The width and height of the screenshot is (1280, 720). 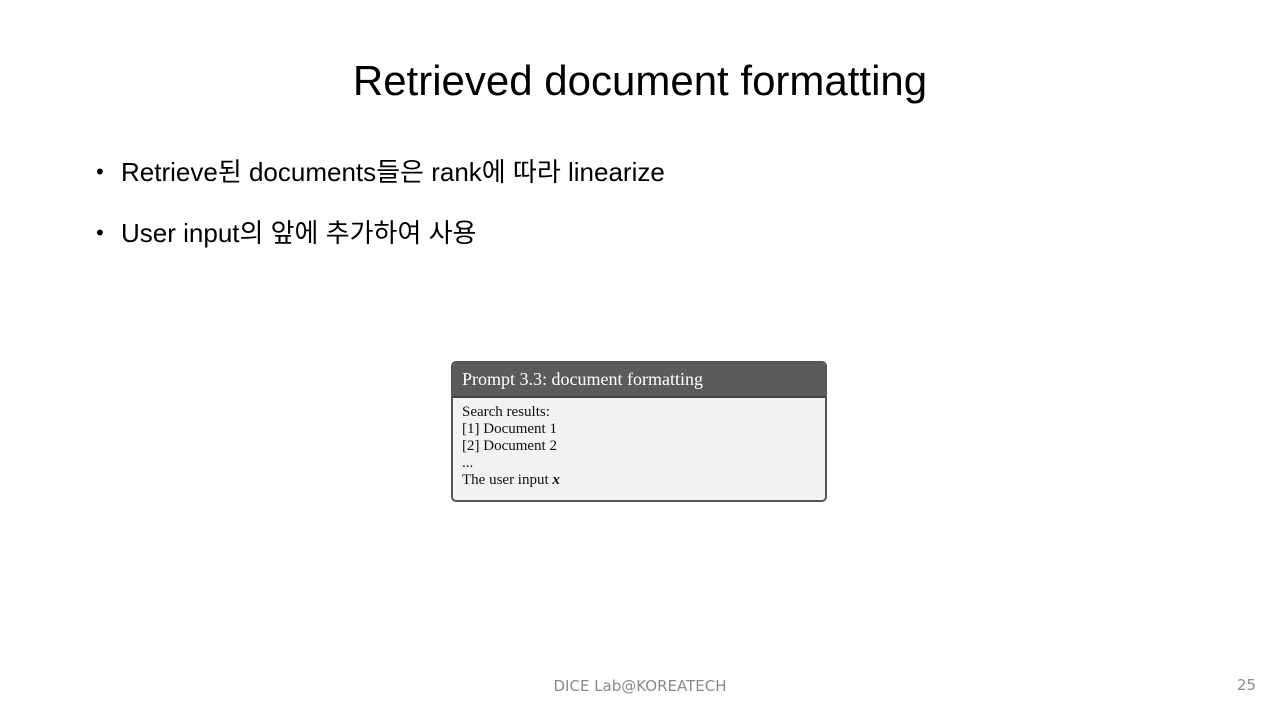 I want to click on prompt-header: Prompt 3.3: document formatting, so click(x=639, y=380).